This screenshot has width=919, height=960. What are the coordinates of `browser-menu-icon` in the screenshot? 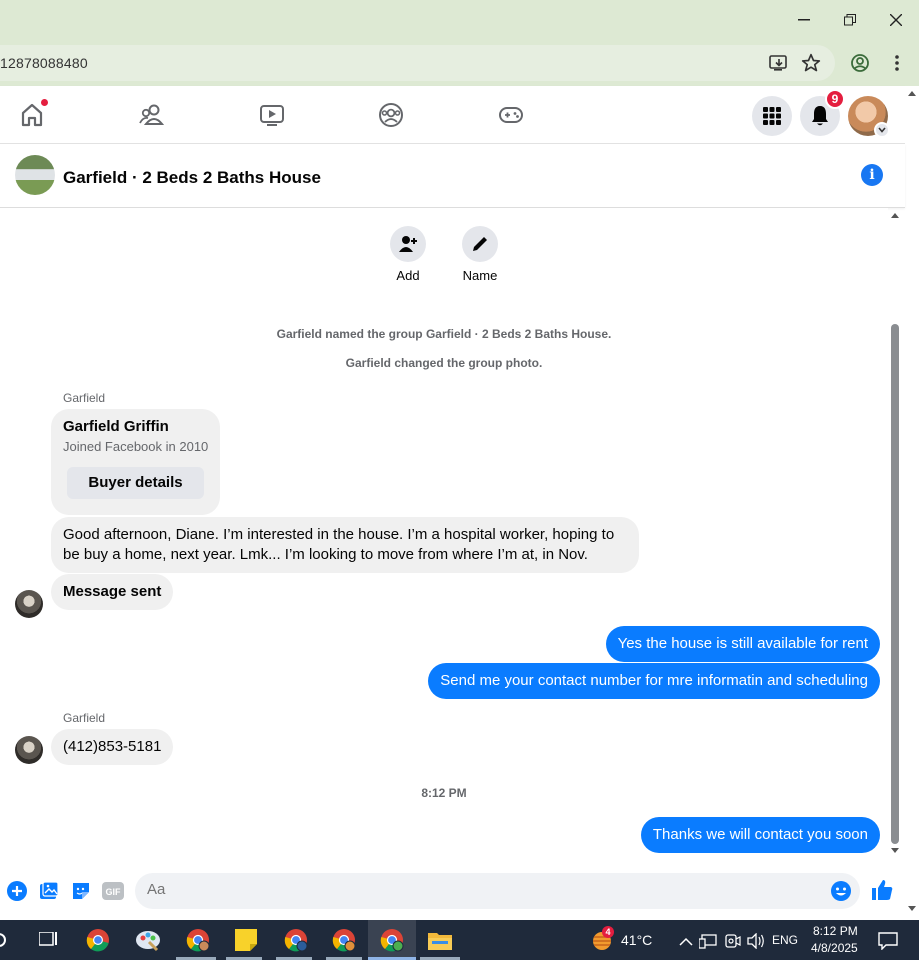 It's located at (897, 63).